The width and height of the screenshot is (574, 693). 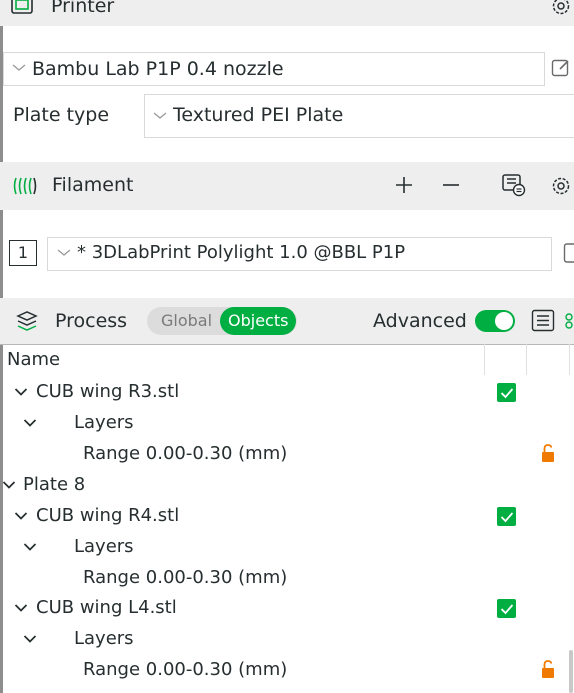 I want to click on plate-type-value: Textured PEI Plate, so click(x=258, y=115).